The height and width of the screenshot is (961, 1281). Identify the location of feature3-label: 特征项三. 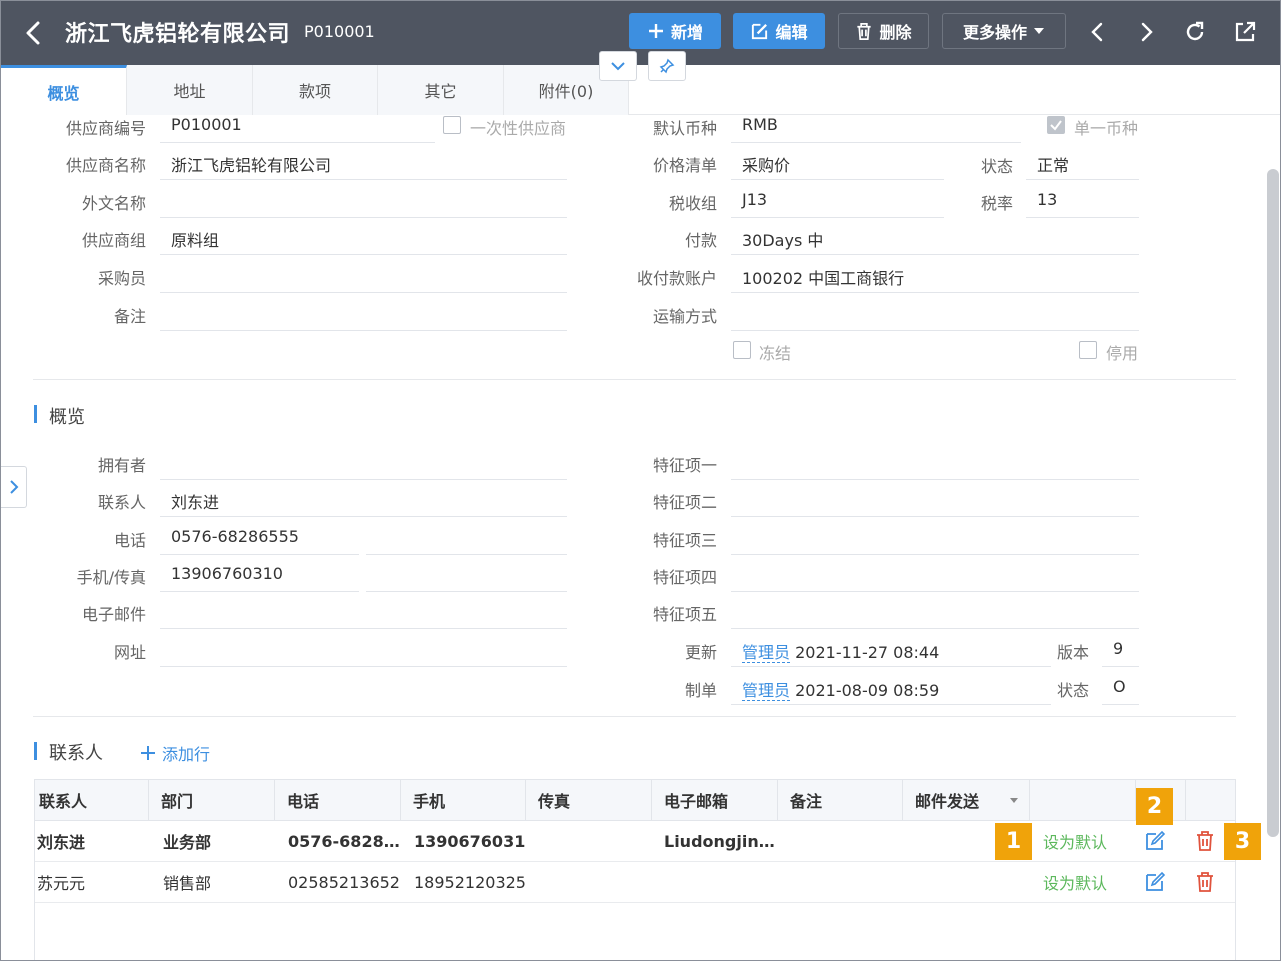
(684, 540).